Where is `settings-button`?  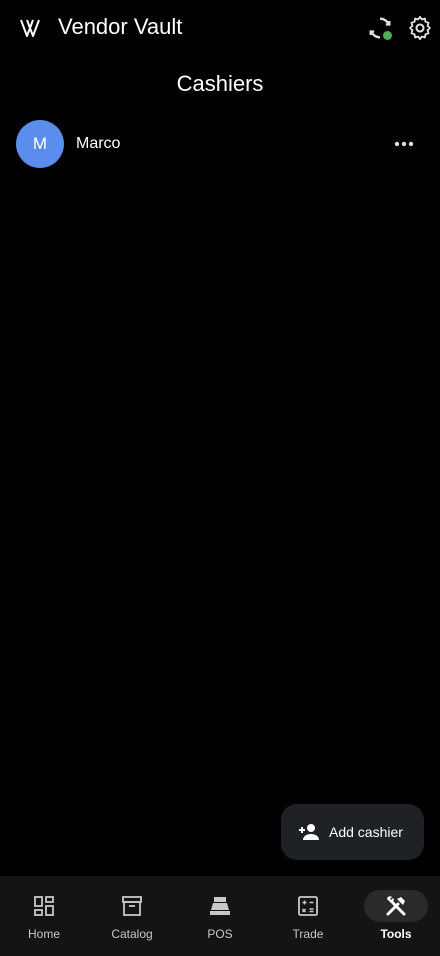
settings-button is located at coordinates (420, 28).